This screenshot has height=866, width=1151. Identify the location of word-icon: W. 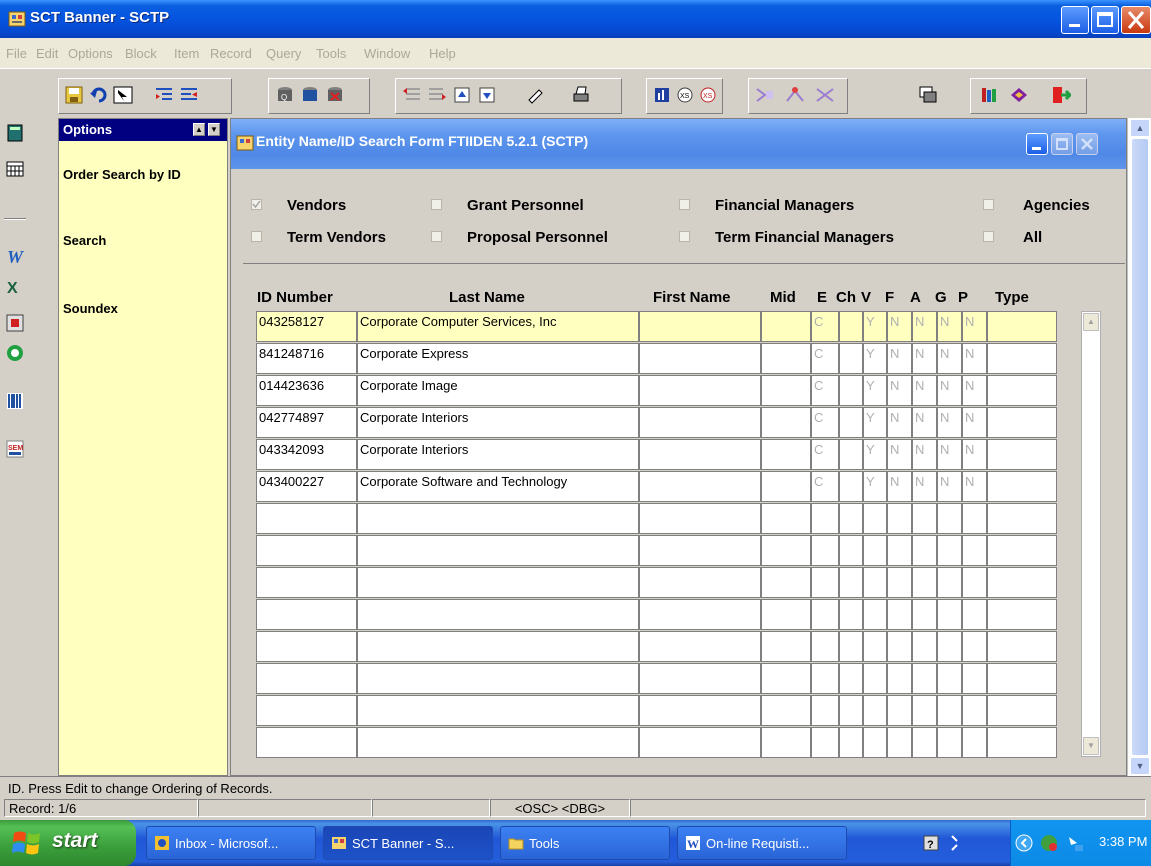
(16, 256).